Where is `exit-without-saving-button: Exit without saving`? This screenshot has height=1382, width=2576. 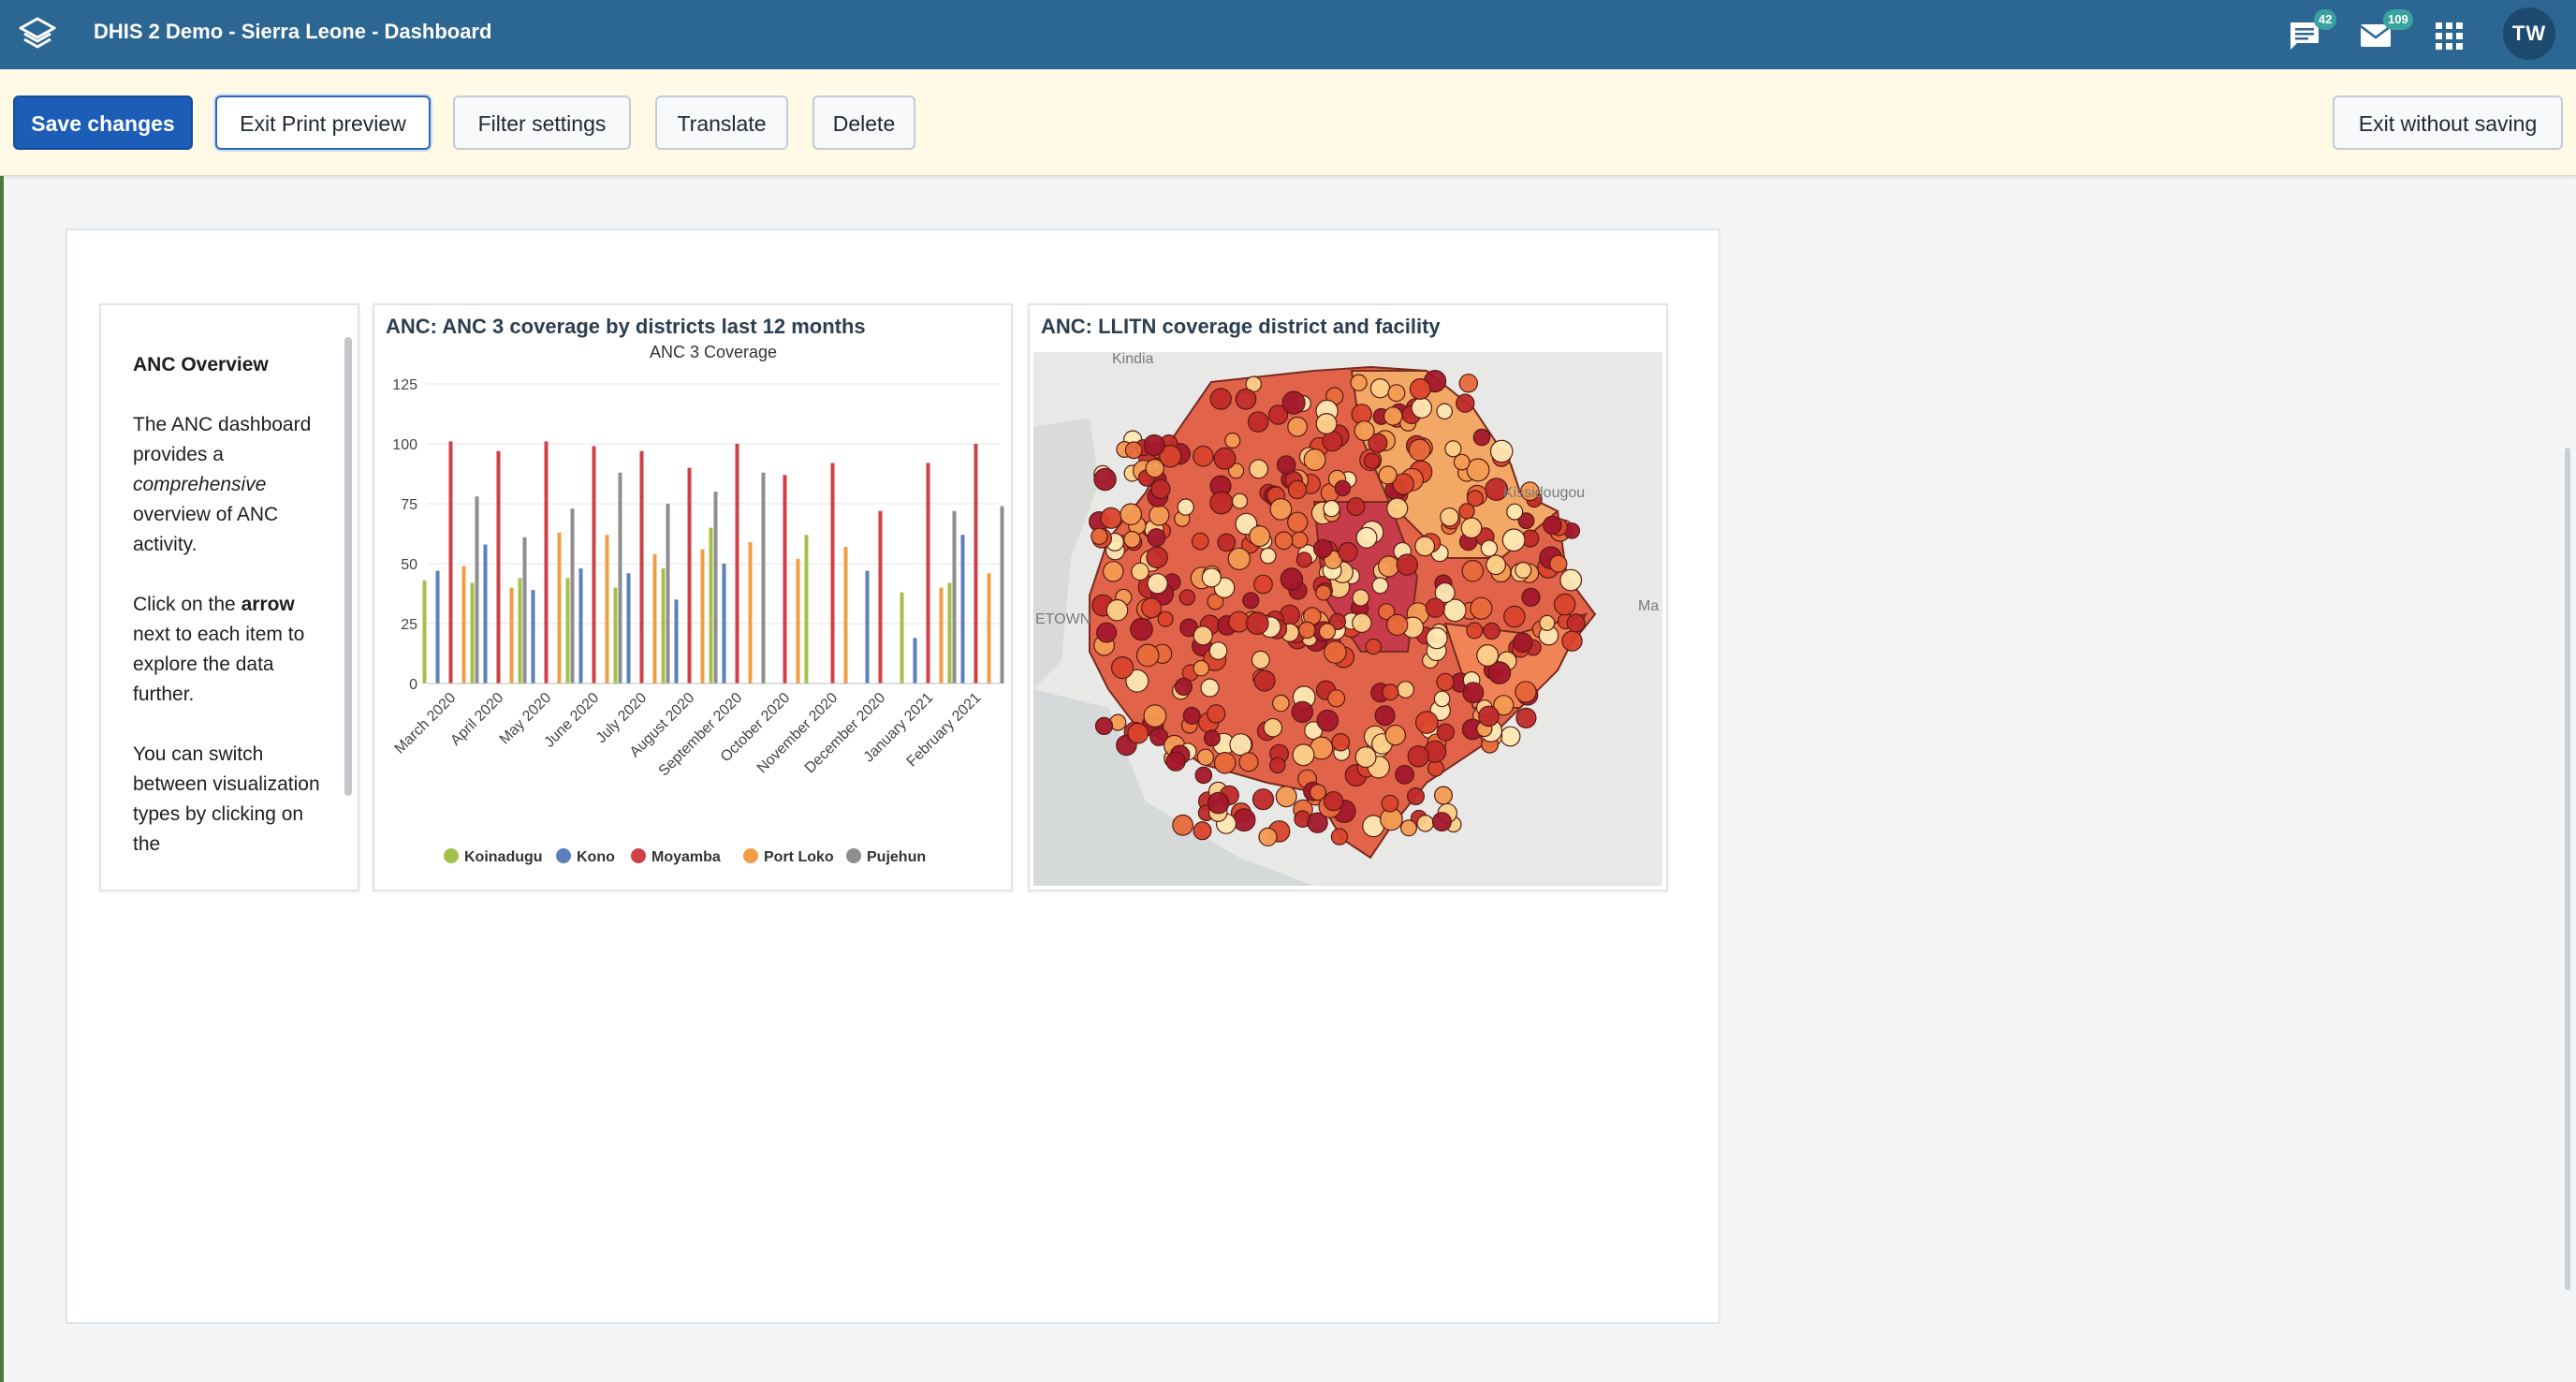 exit-without-saving-button: Exit without saving is located at coordinates (2448, 123).